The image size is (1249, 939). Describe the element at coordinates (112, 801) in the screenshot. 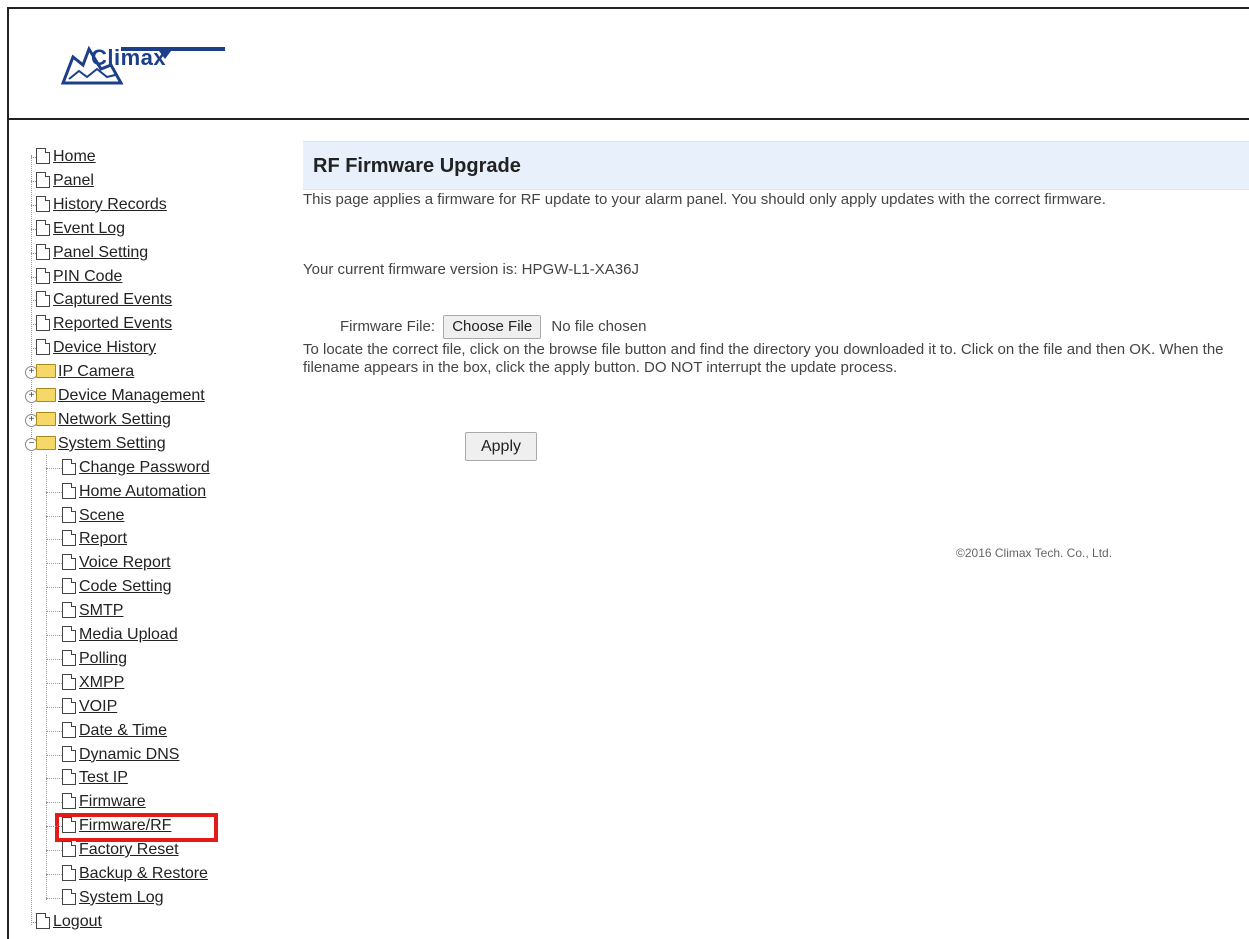

I see `sidebar-item-label: Firmware` at that location.